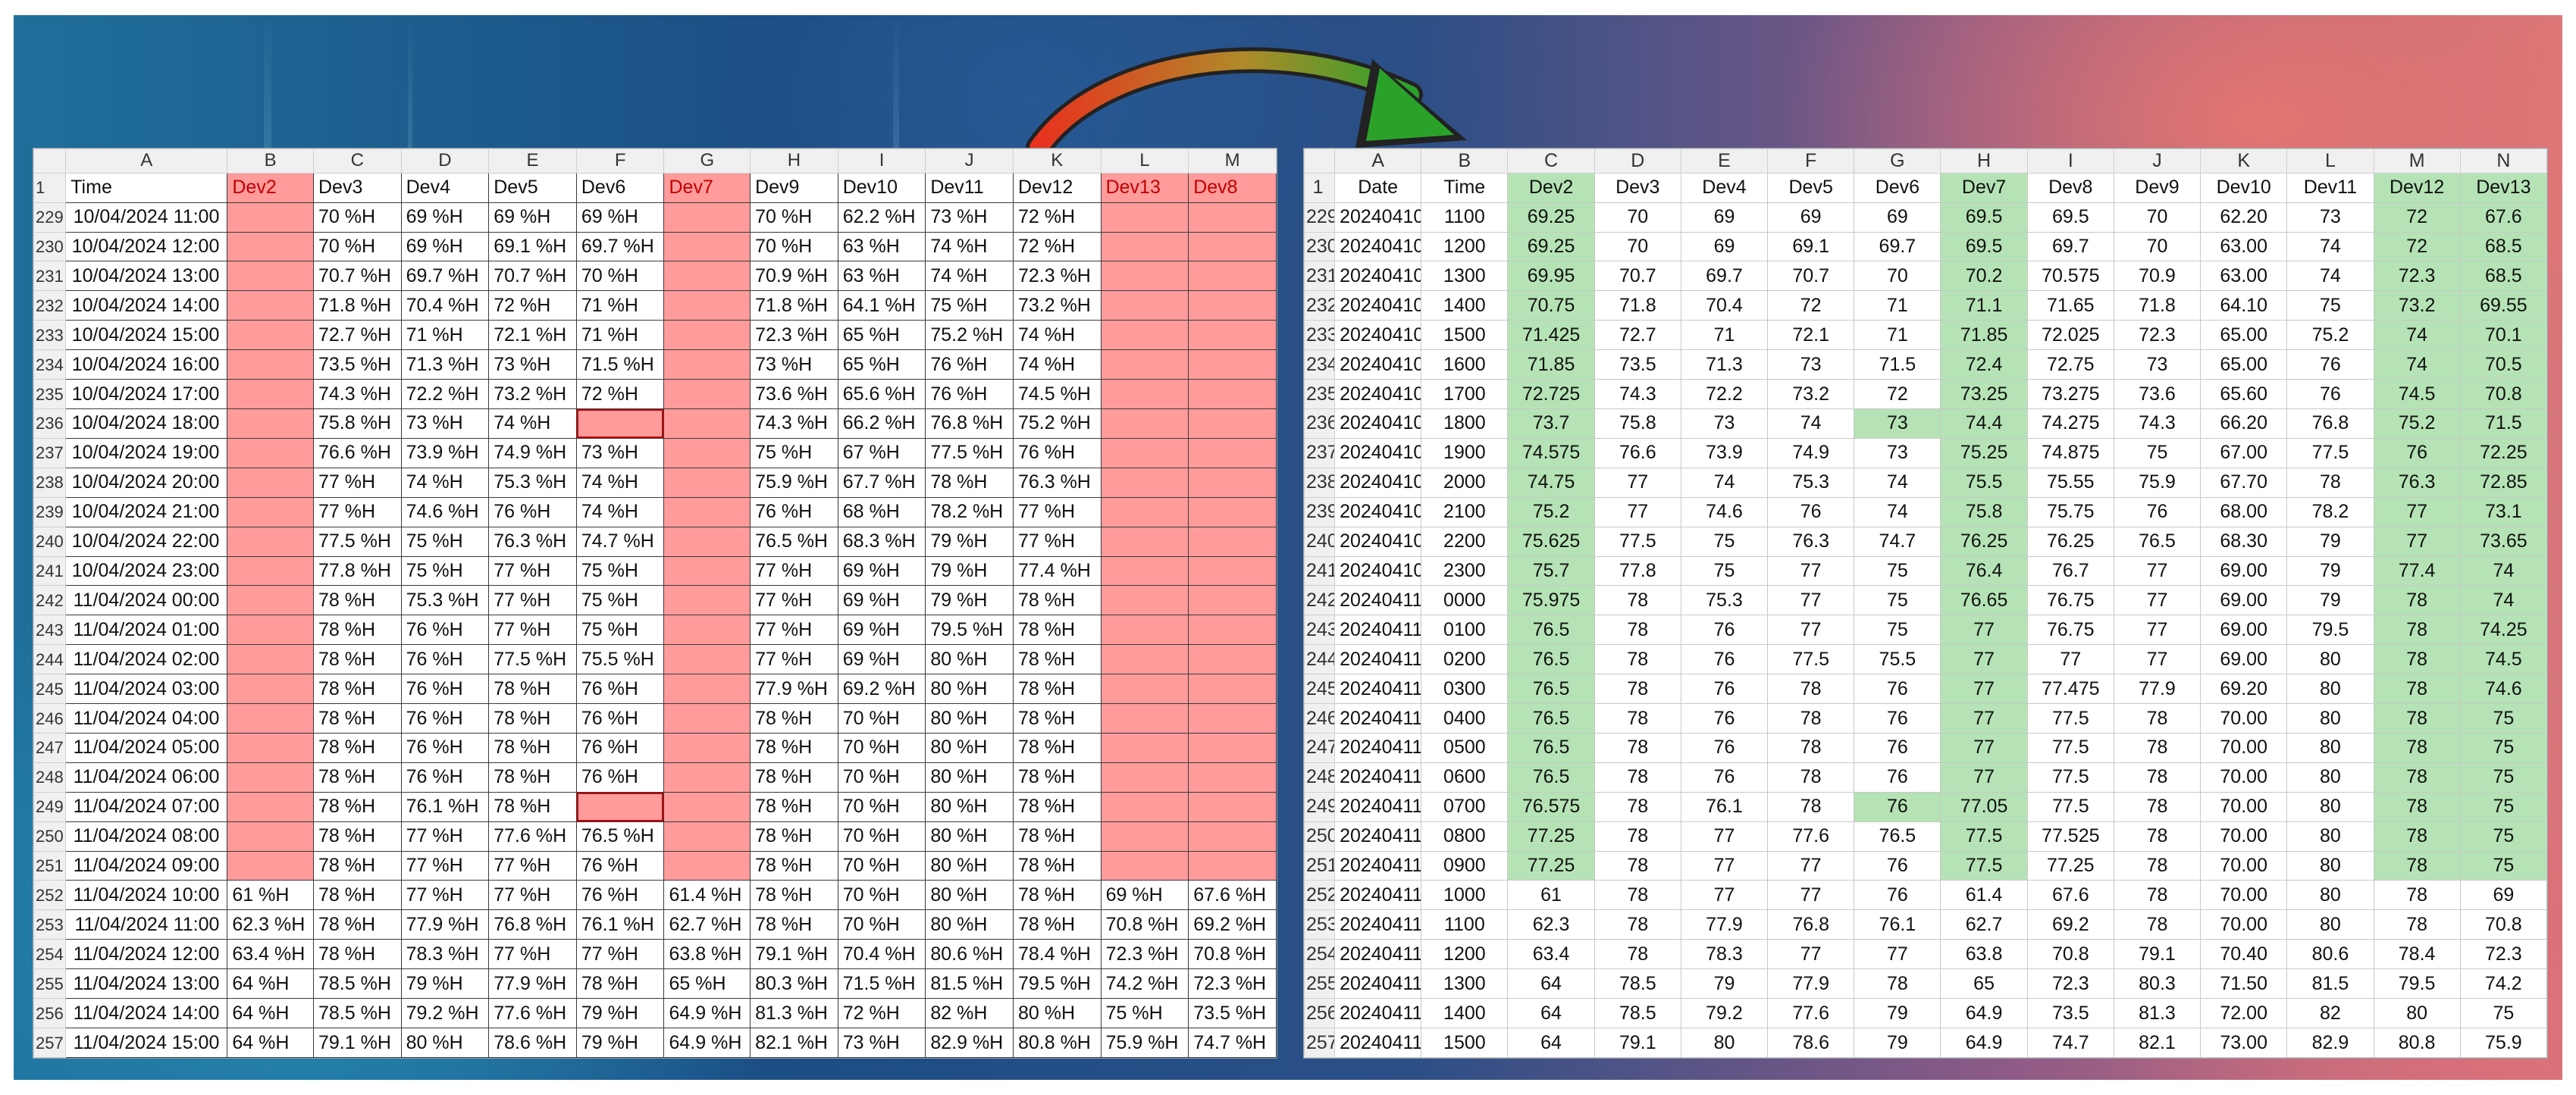  What do you see at coordinates (2417, 423) in the screenshot?
I see `data-cell: 75.2` at bounding box center [2417, 423].